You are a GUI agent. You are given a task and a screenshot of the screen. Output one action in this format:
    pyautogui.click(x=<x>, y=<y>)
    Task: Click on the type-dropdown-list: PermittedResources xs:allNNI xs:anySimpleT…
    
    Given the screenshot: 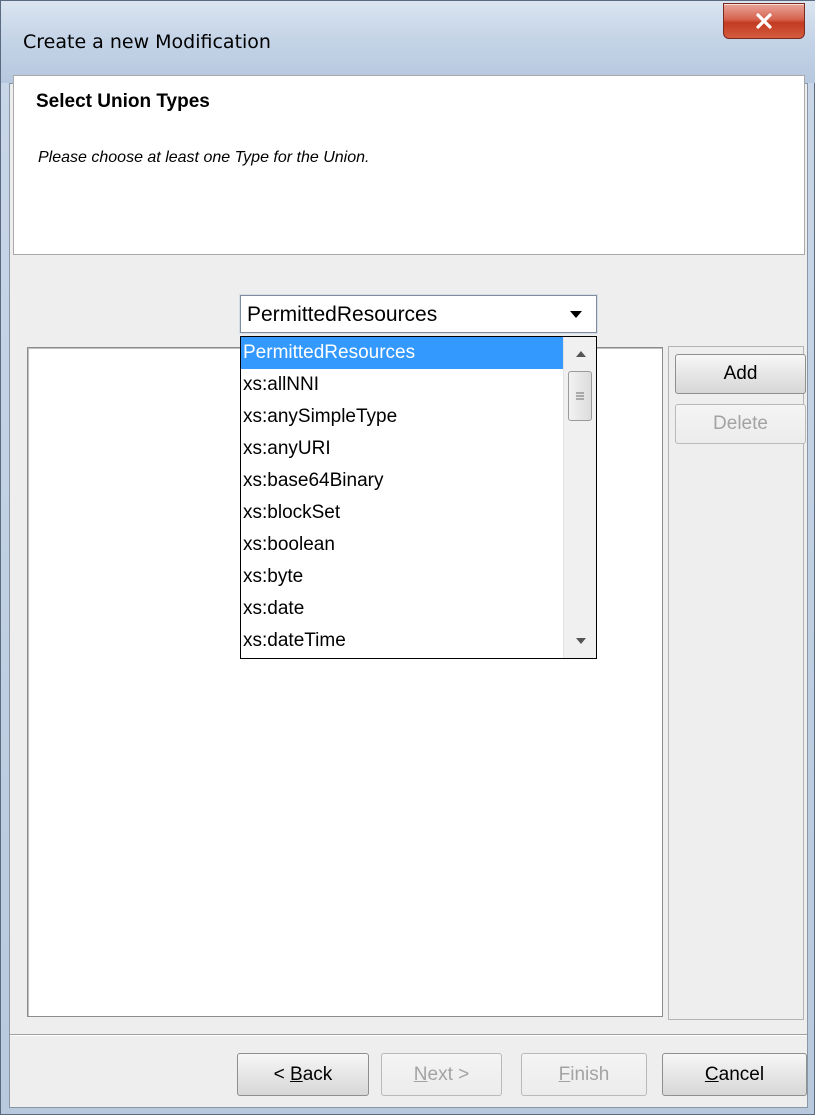 What is the action you would take?
    pyautogui.click(x=418, y=497)
    